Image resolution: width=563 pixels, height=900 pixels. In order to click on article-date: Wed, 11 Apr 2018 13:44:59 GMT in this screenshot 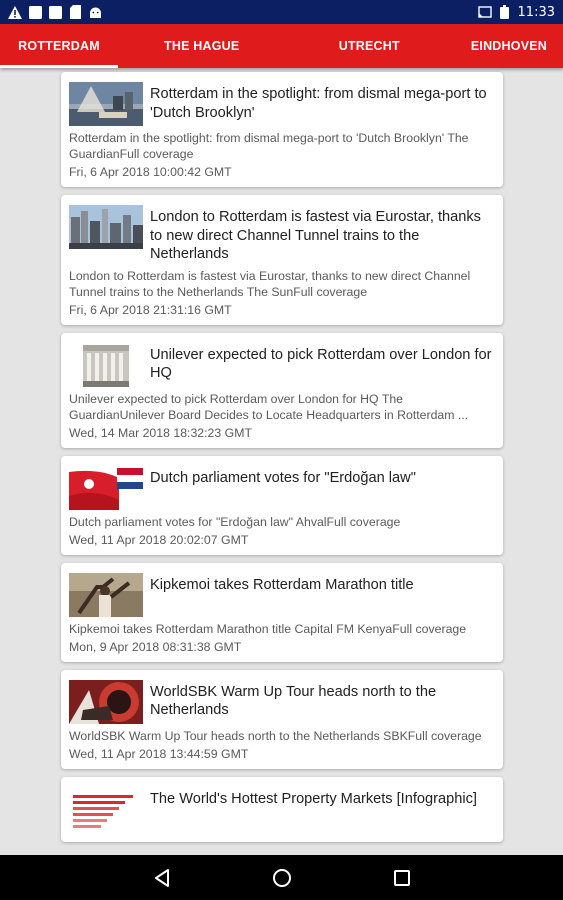, I will do `click(159, 753)`.